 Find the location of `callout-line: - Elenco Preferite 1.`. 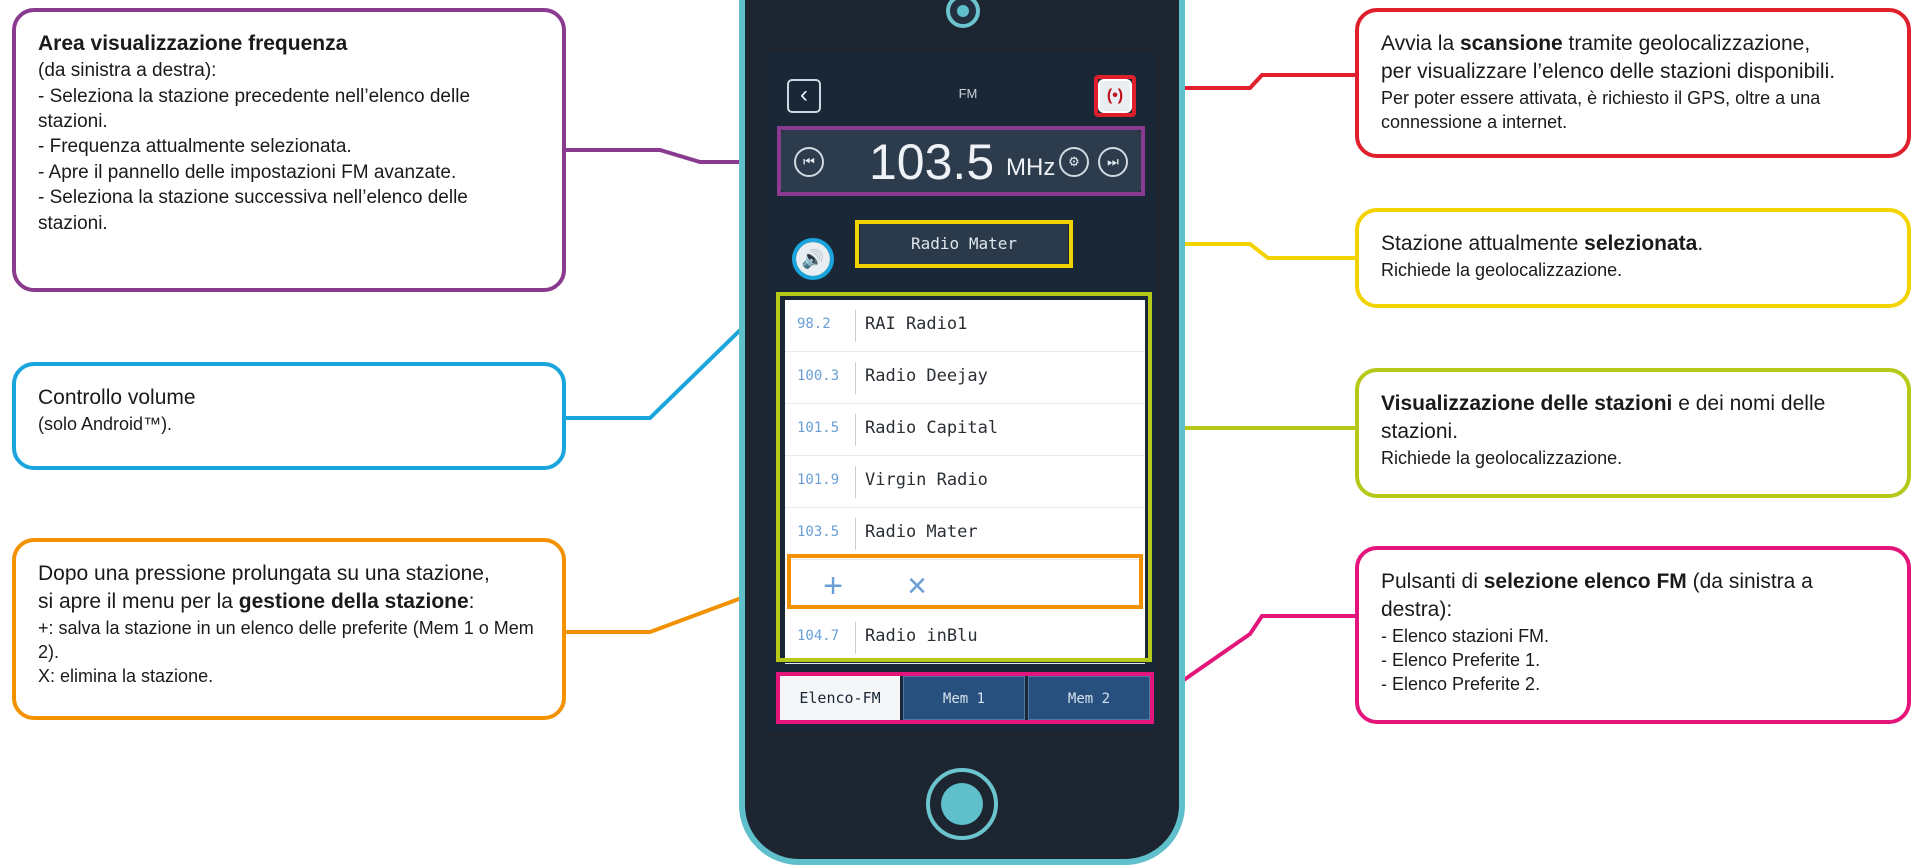

callout-line: - Elenco Preferite 1. is located at coordinates (1461, 660).